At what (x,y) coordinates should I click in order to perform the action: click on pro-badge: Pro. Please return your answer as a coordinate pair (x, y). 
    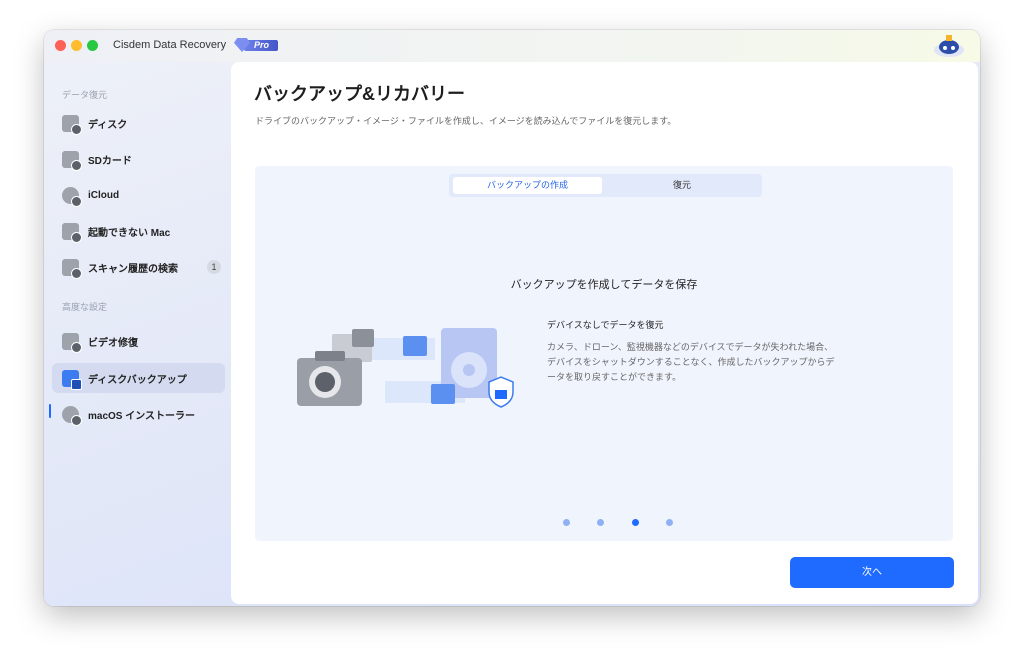
    Looking at the image, I should click on (256, 45).